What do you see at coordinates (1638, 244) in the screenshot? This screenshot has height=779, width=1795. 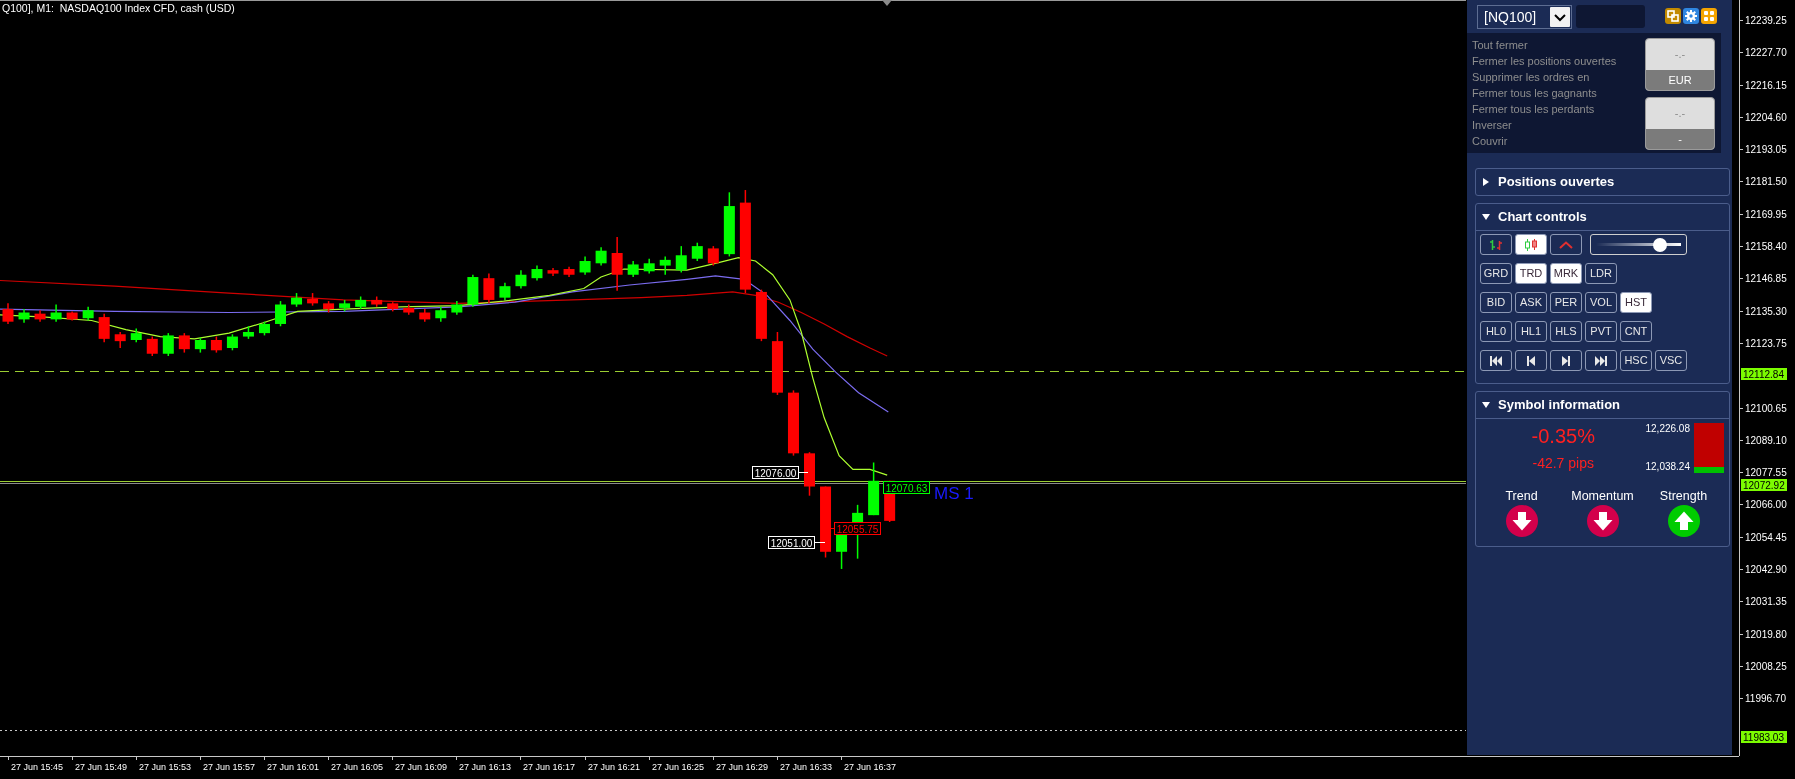 I see `zoom-slider` at bounding box center [1638, 244].